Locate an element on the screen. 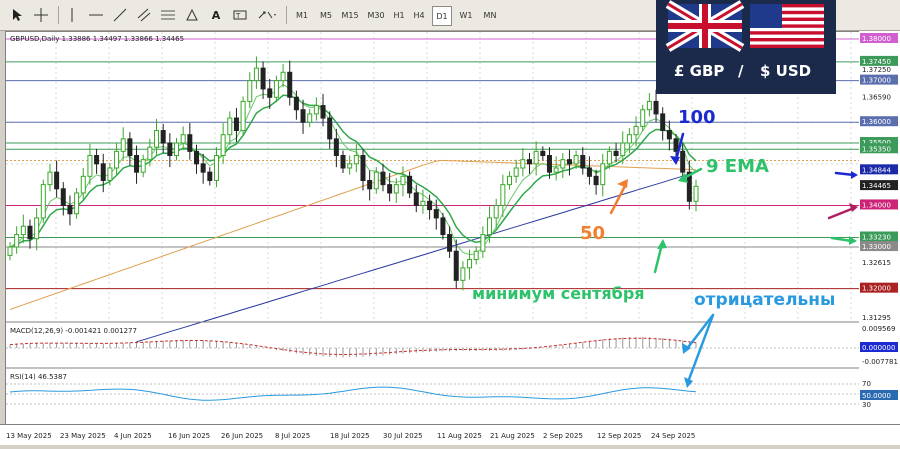  uk-flag-icon is located at coordinates (705, 26).